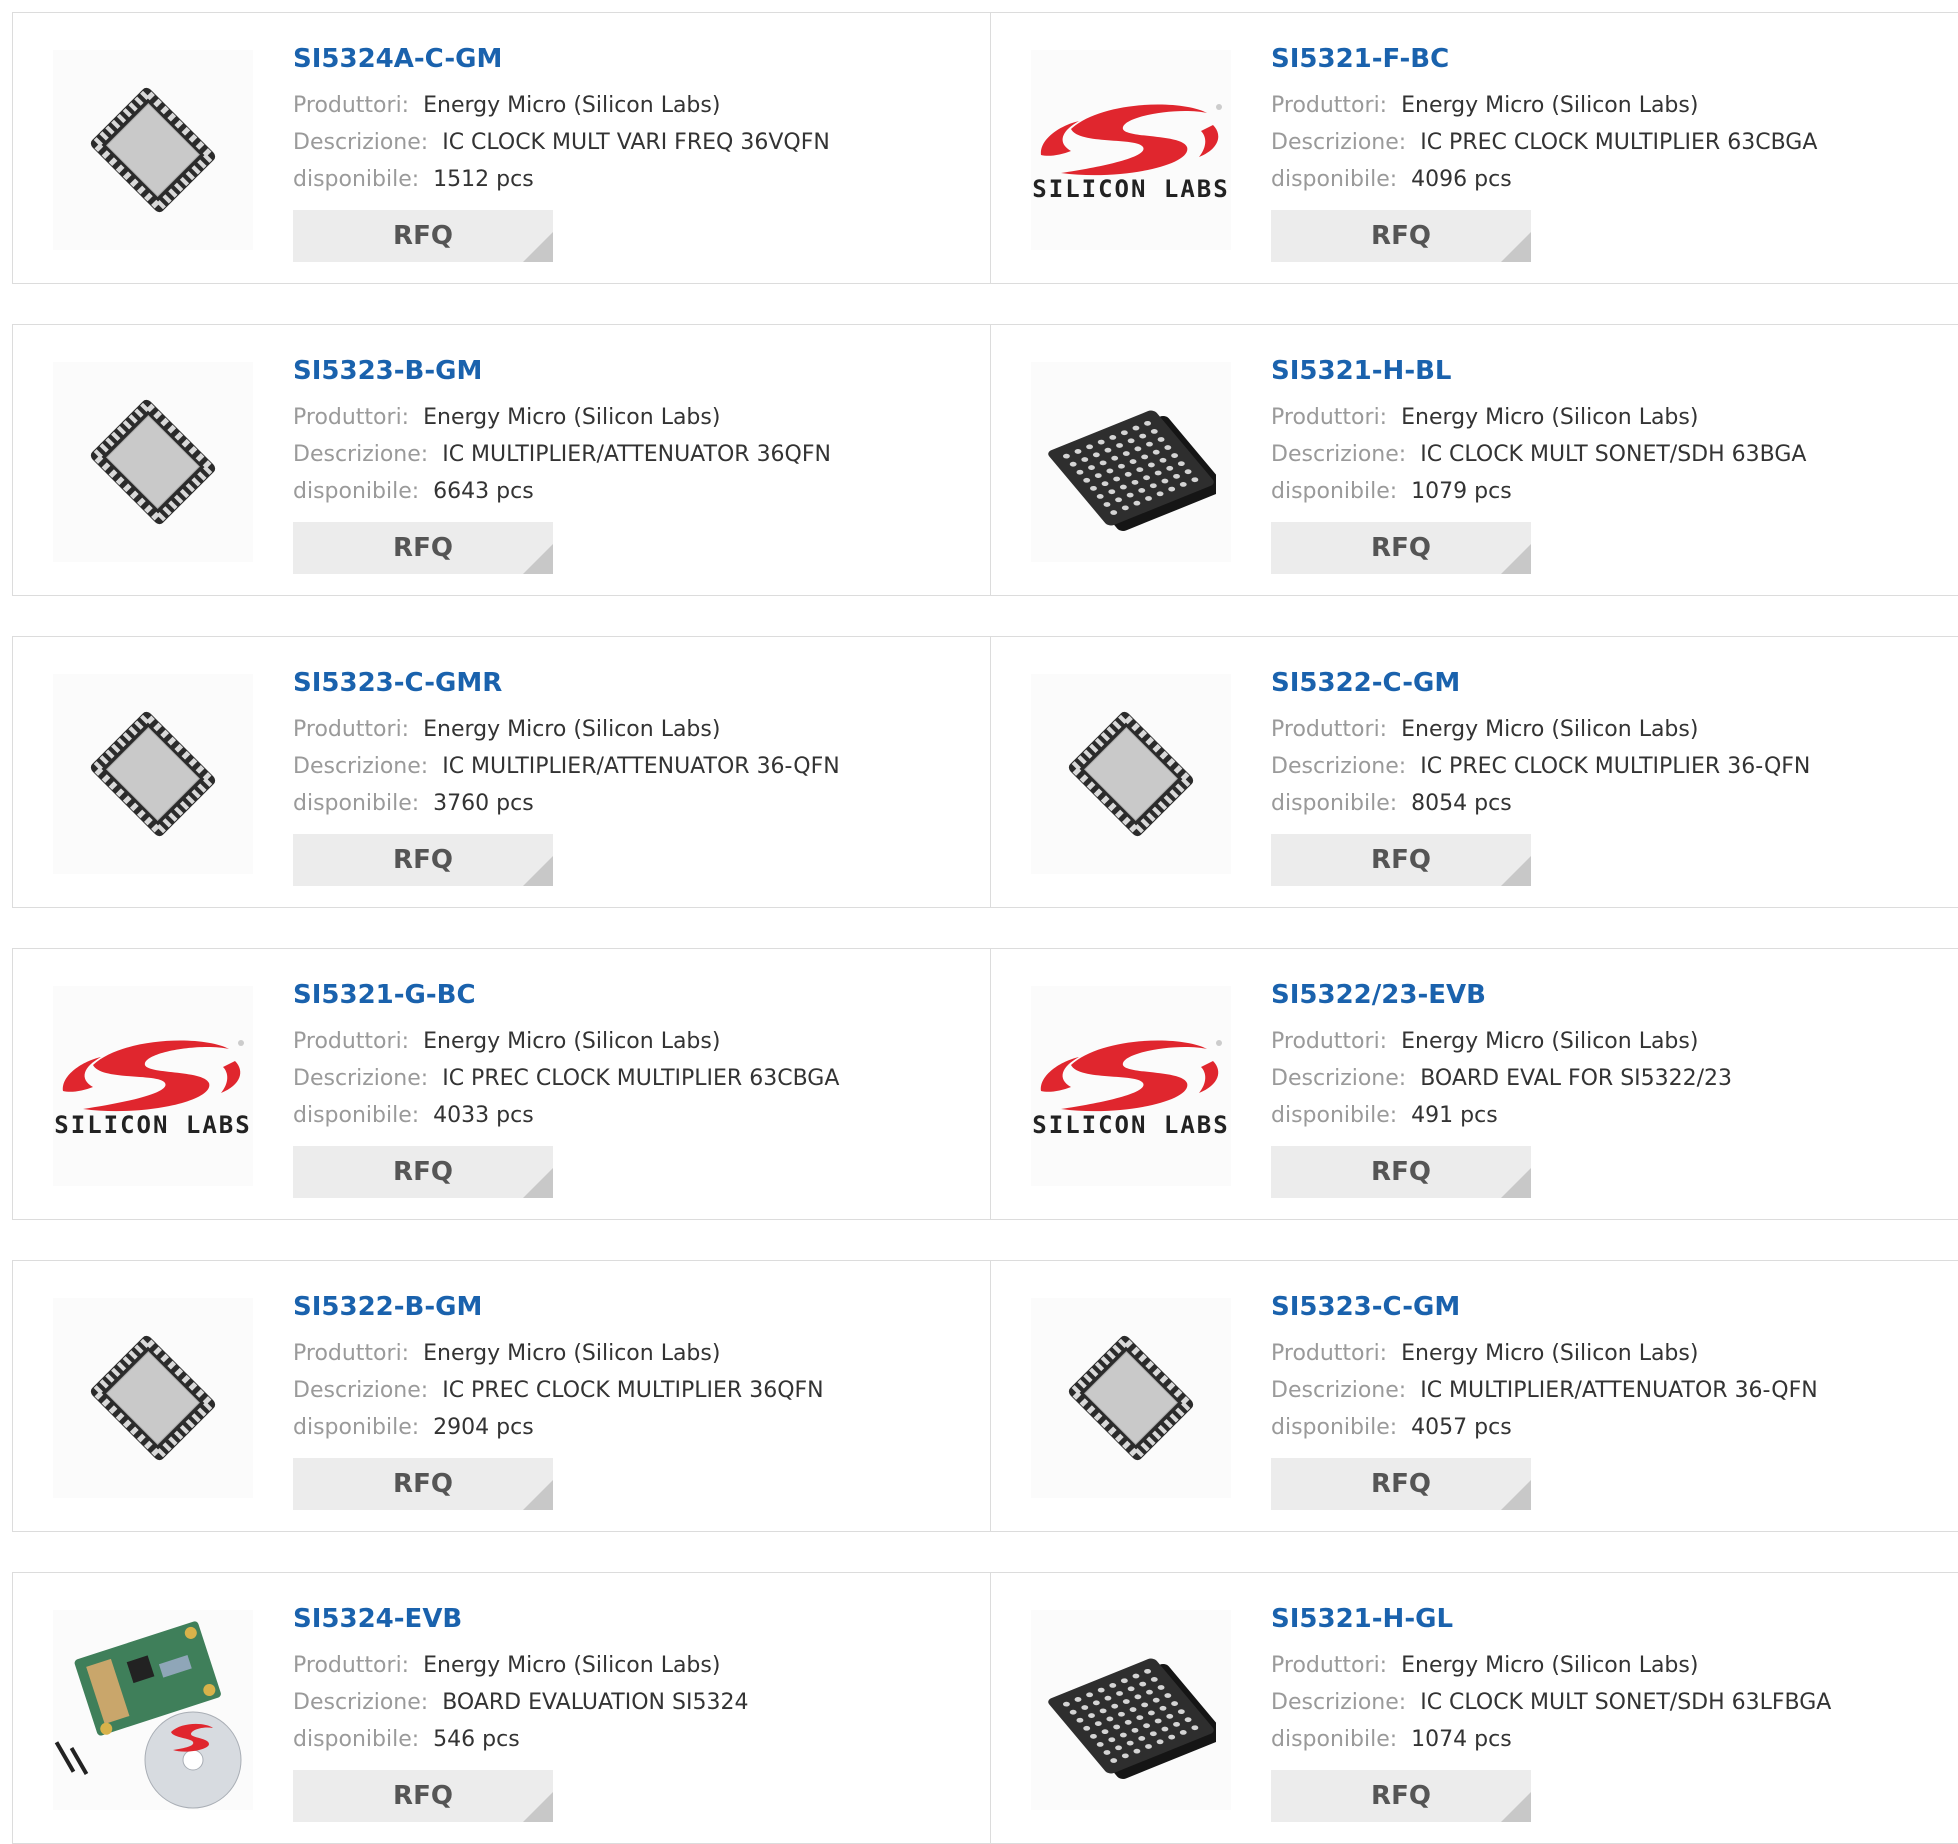 This screenshot has width=1958, height=1844. I want to click on description-value: BOARD EVALUATION SI5324, so click(595, 1702).